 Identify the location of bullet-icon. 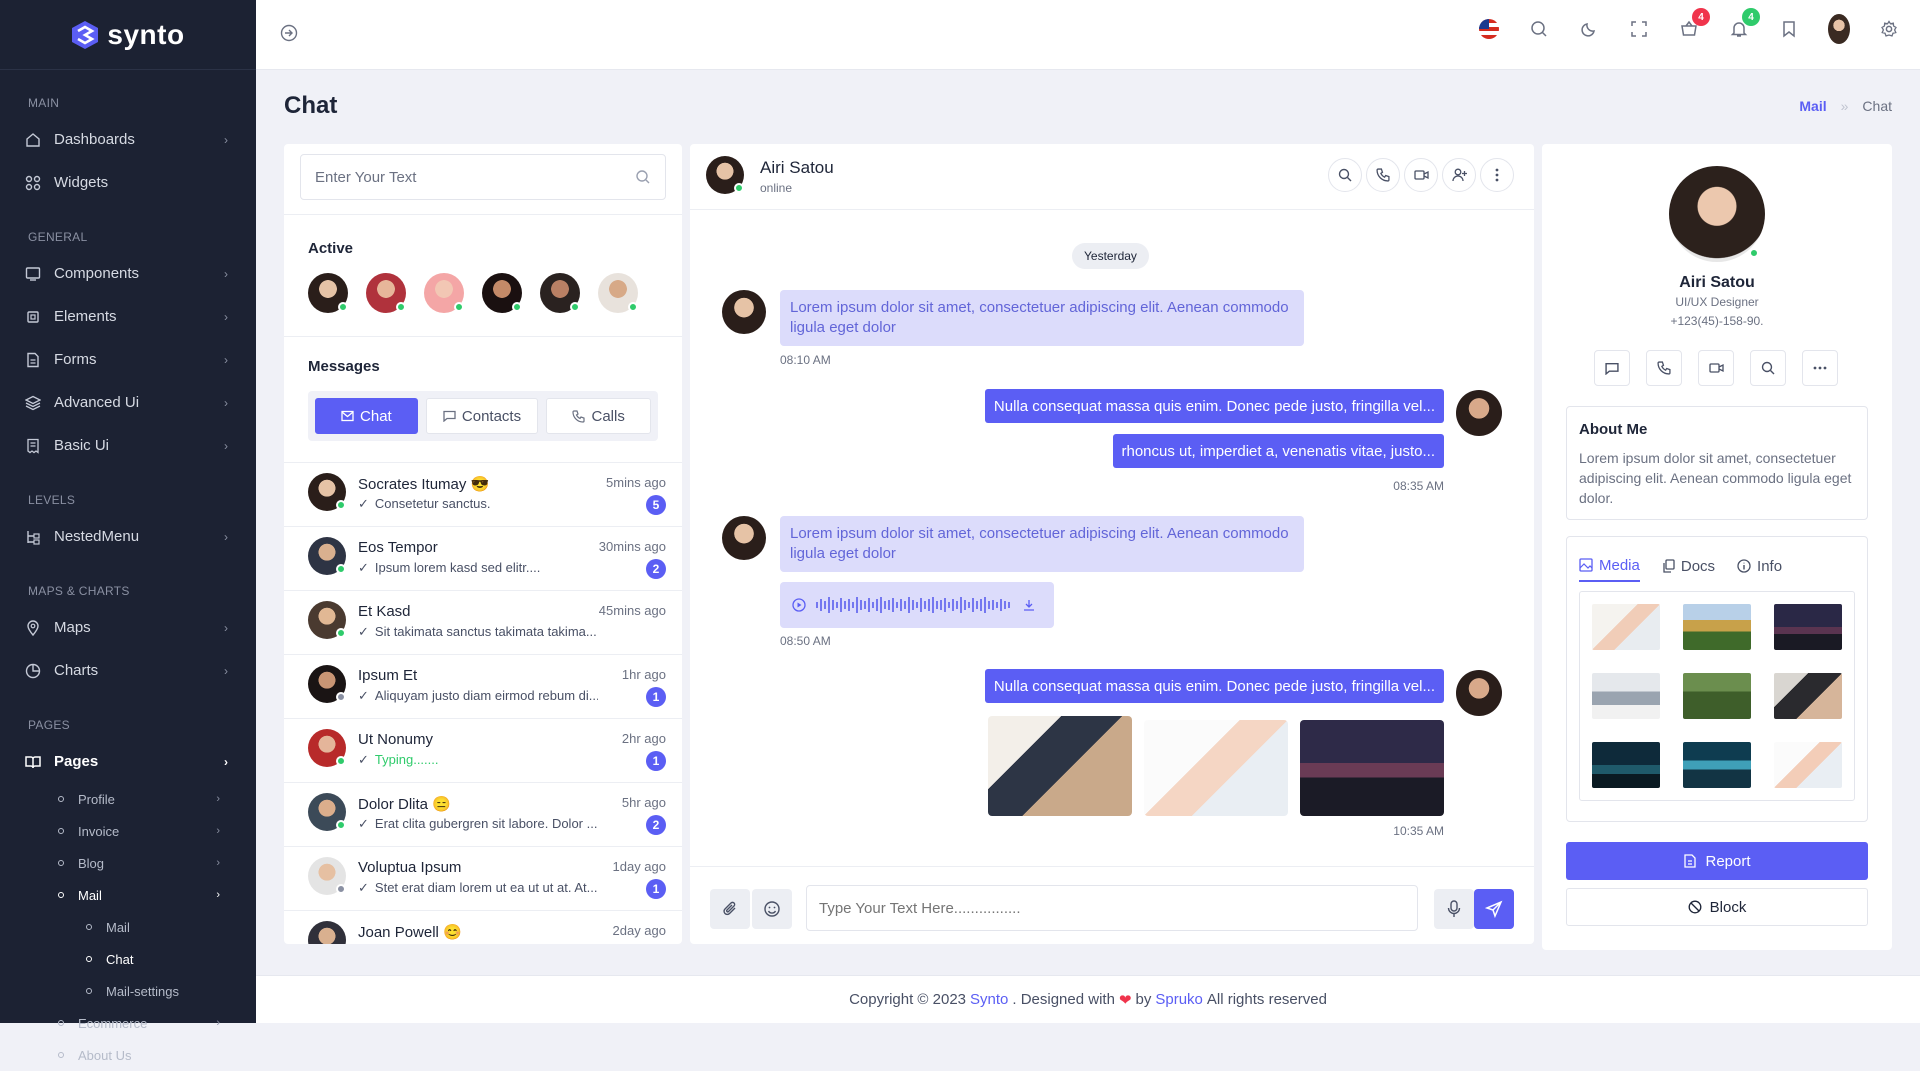
(89, 991).